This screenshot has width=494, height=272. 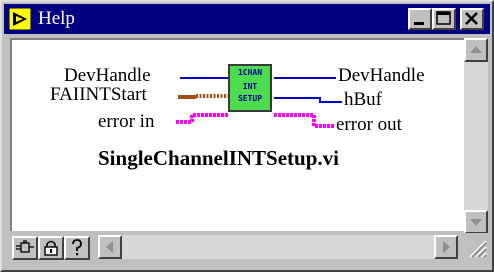 I want to click on input-label-faiintstart: FAIINTStart, so click(x=98, y=94).